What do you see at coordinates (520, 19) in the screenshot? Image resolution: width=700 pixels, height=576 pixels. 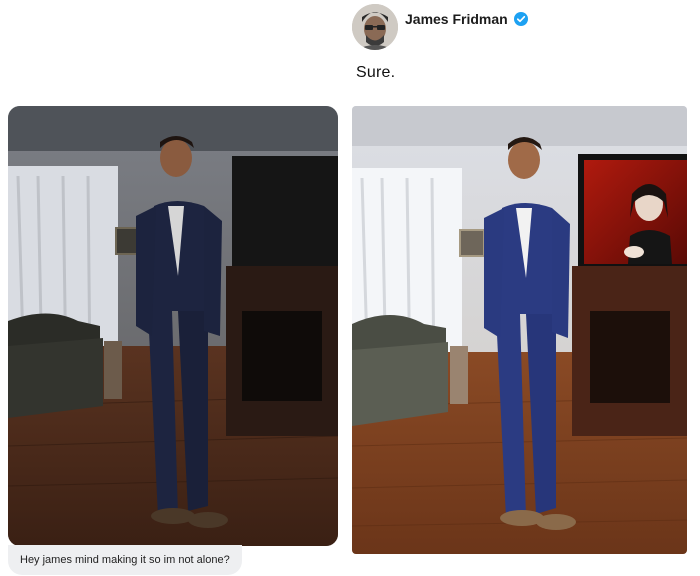 I see `verified-badge-icon` at bounding box center [520, 19].